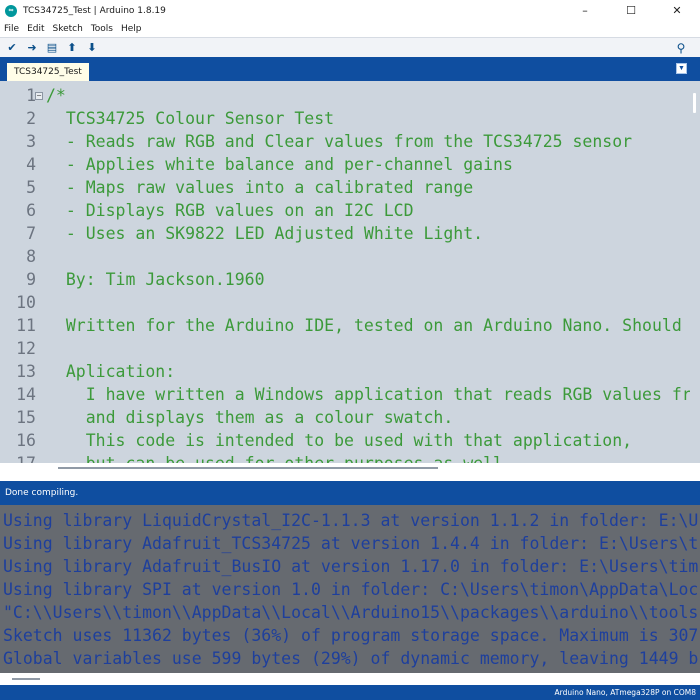 The width and height of the screenshot is (700, 700). I want to click on code-line: - Displays RGB values on an I2C LCD, so click(230, 210).